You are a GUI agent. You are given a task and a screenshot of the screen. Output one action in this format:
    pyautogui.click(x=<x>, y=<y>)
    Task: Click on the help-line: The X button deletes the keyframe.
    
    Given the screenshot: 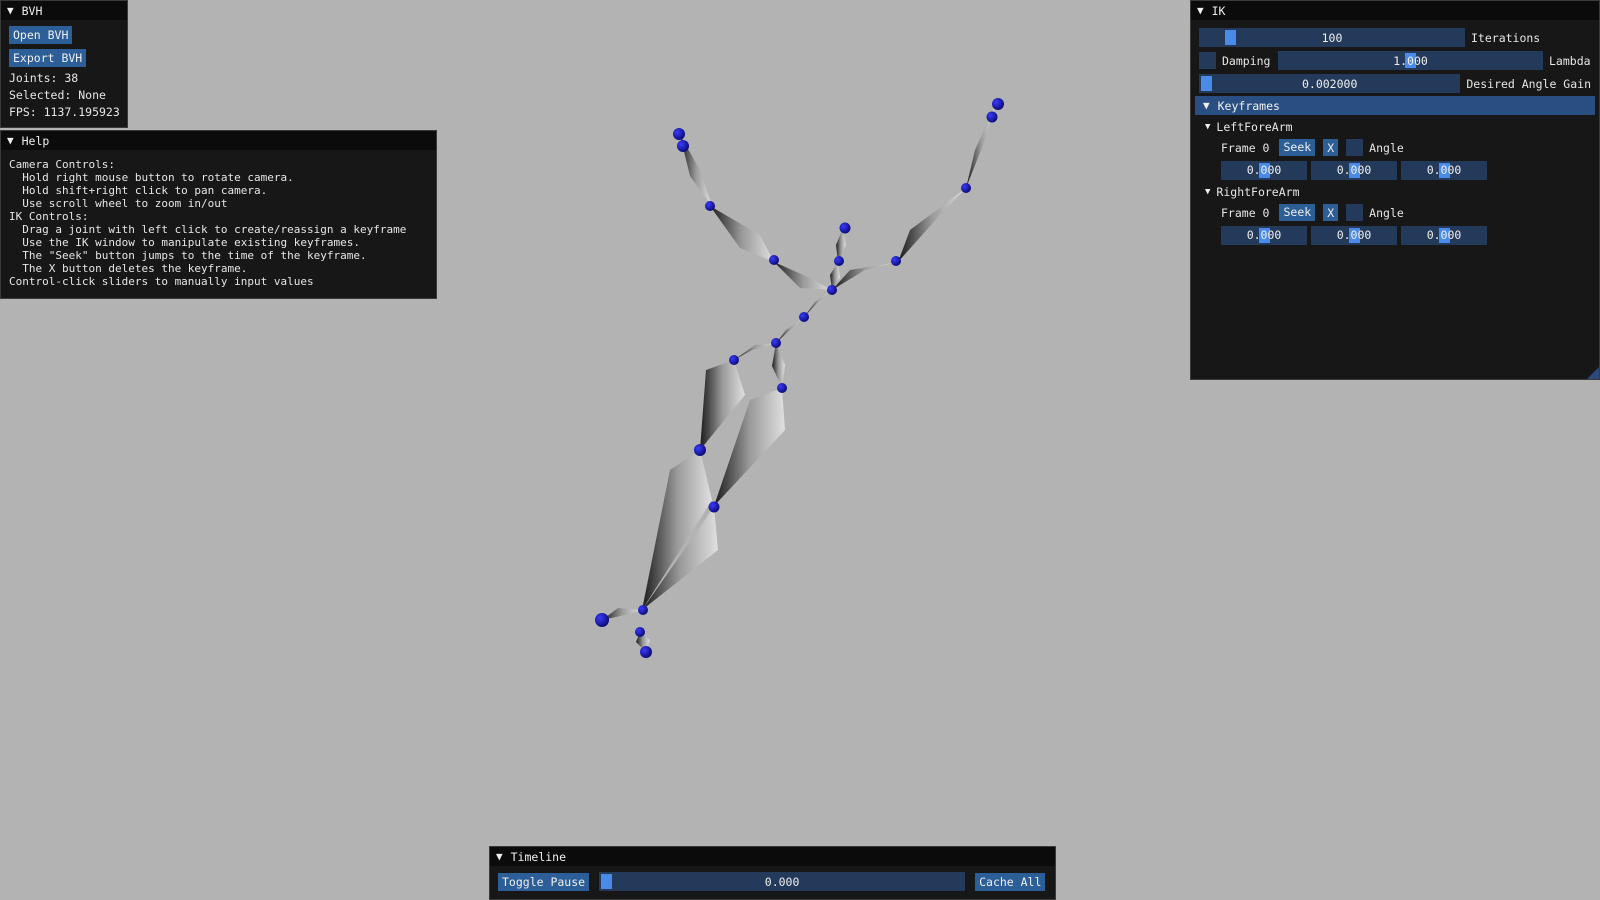 What is the action you would take?
    pyautogui.click(x=128, y=268)
    